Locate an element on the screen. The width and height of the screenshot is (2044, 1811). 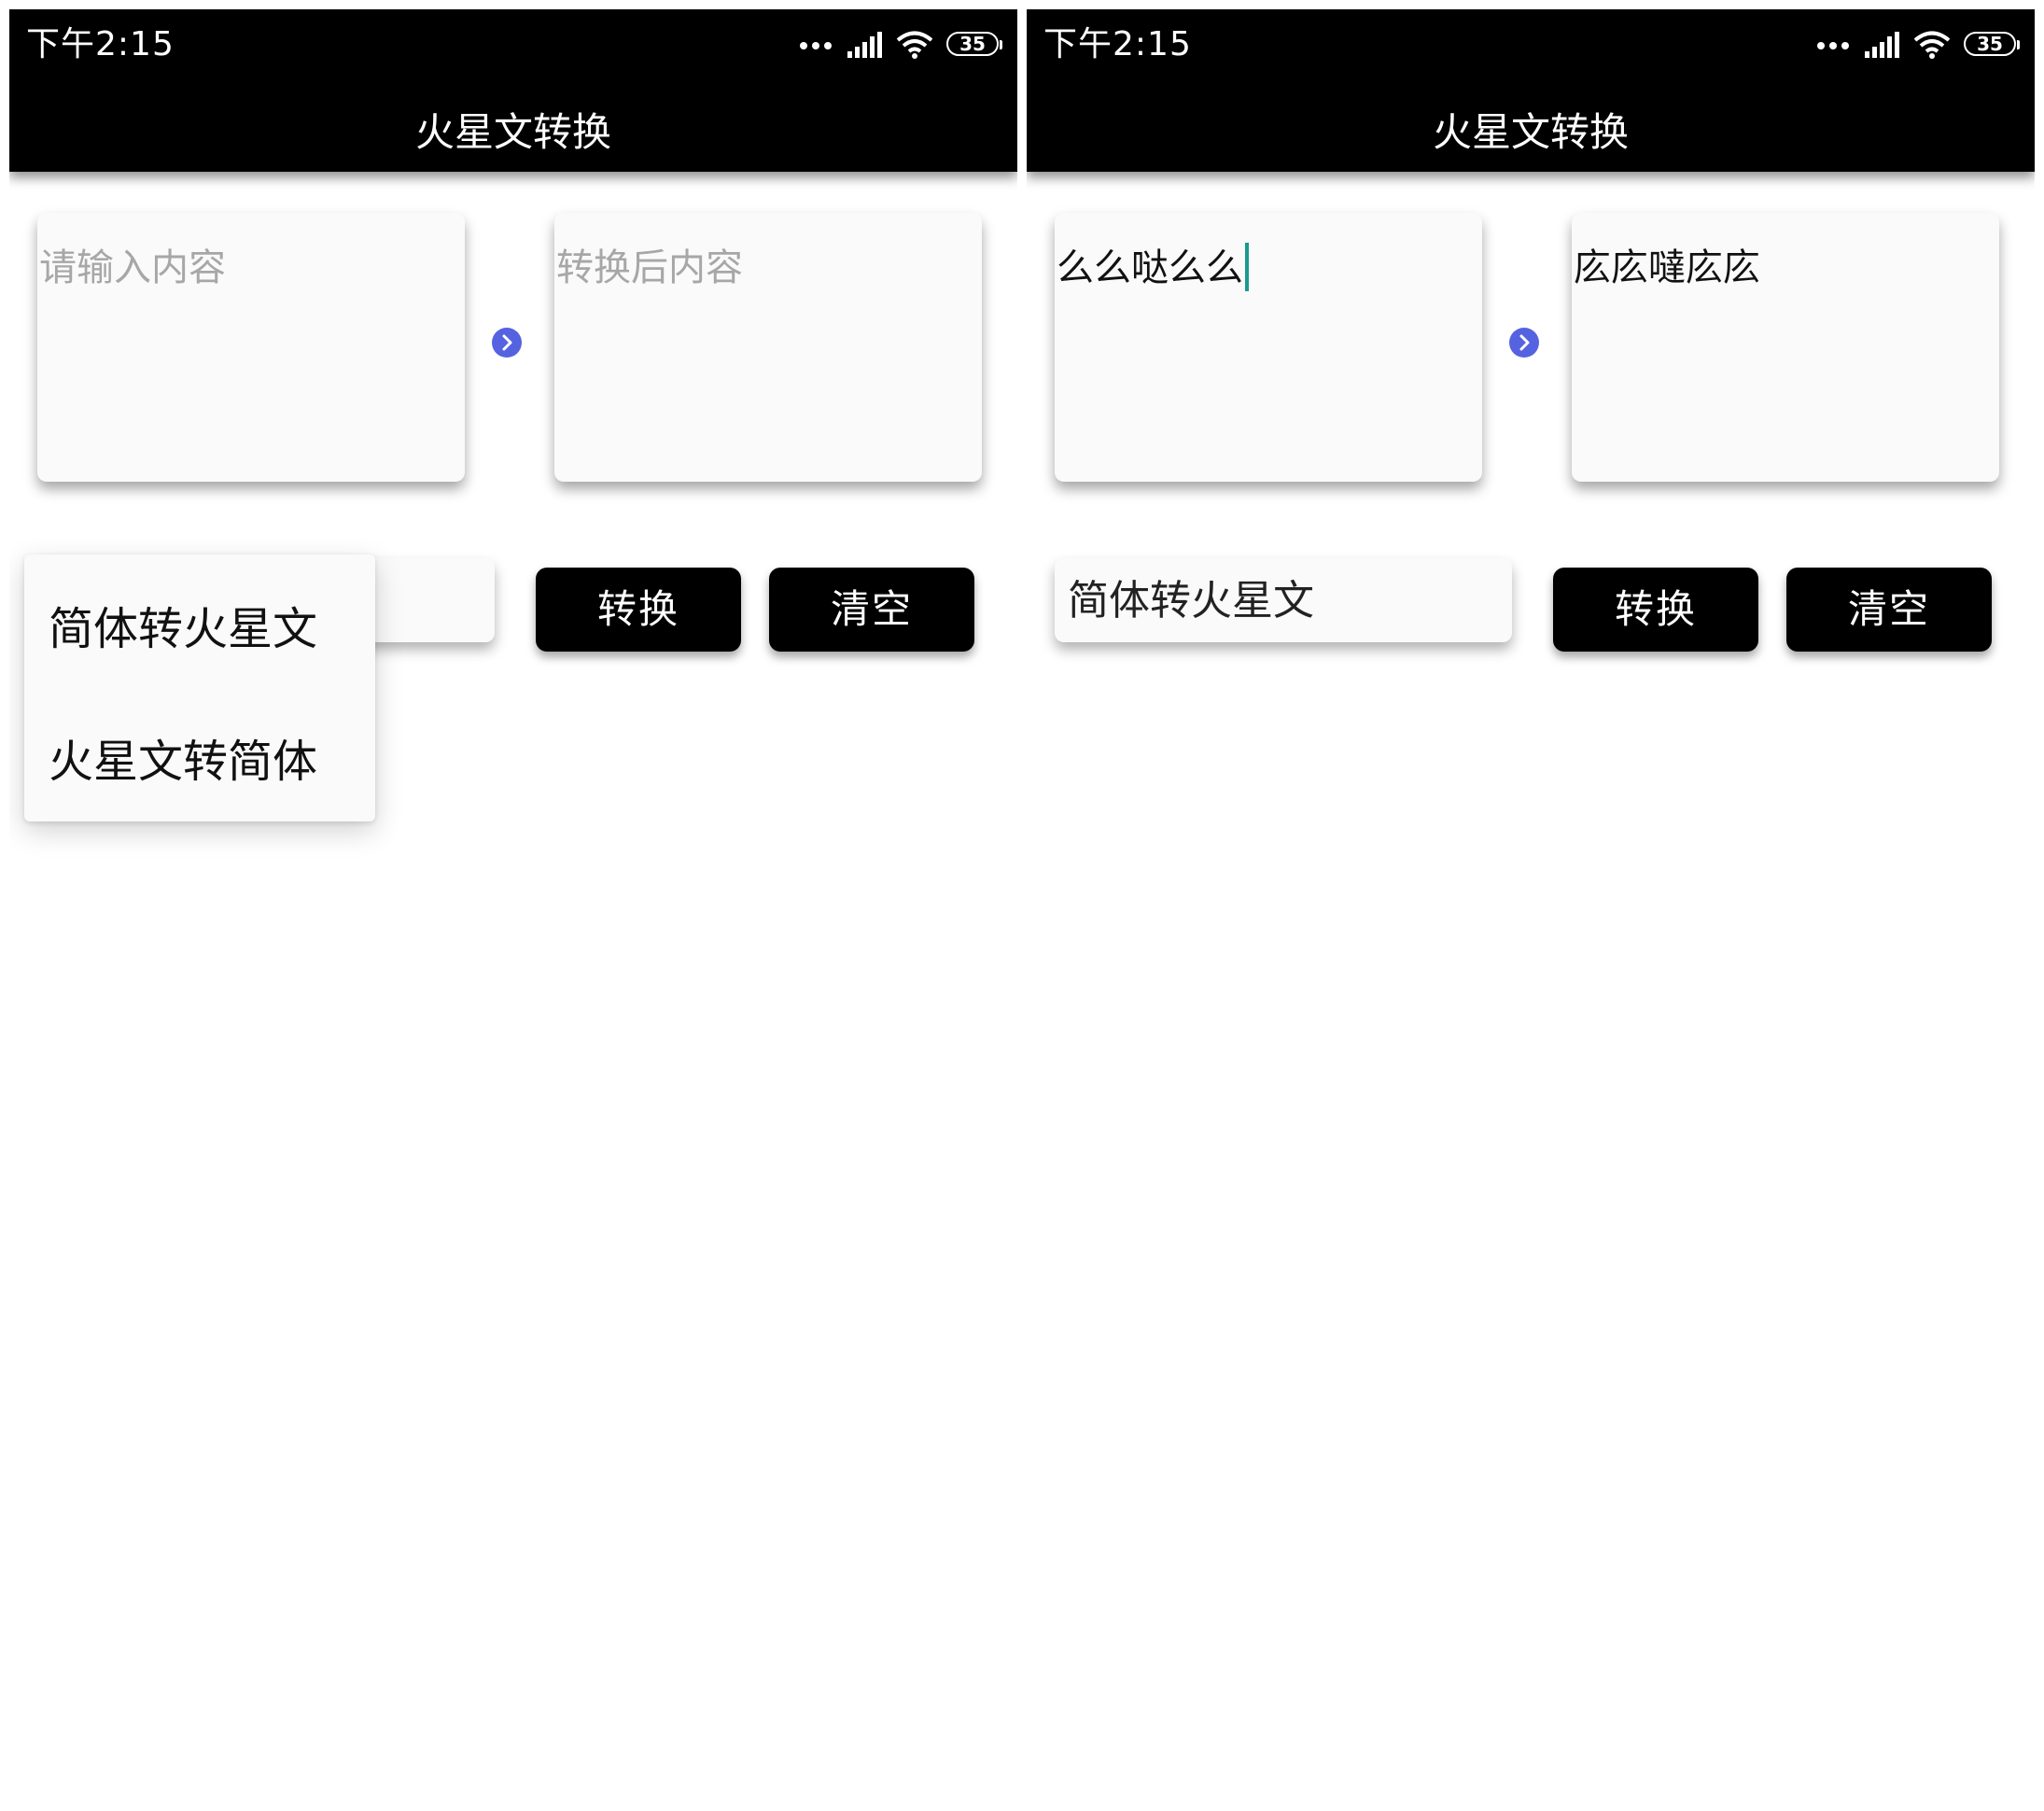
output-text-field: 庅庅噠庅庅 is located at coordinates (1785, 347).